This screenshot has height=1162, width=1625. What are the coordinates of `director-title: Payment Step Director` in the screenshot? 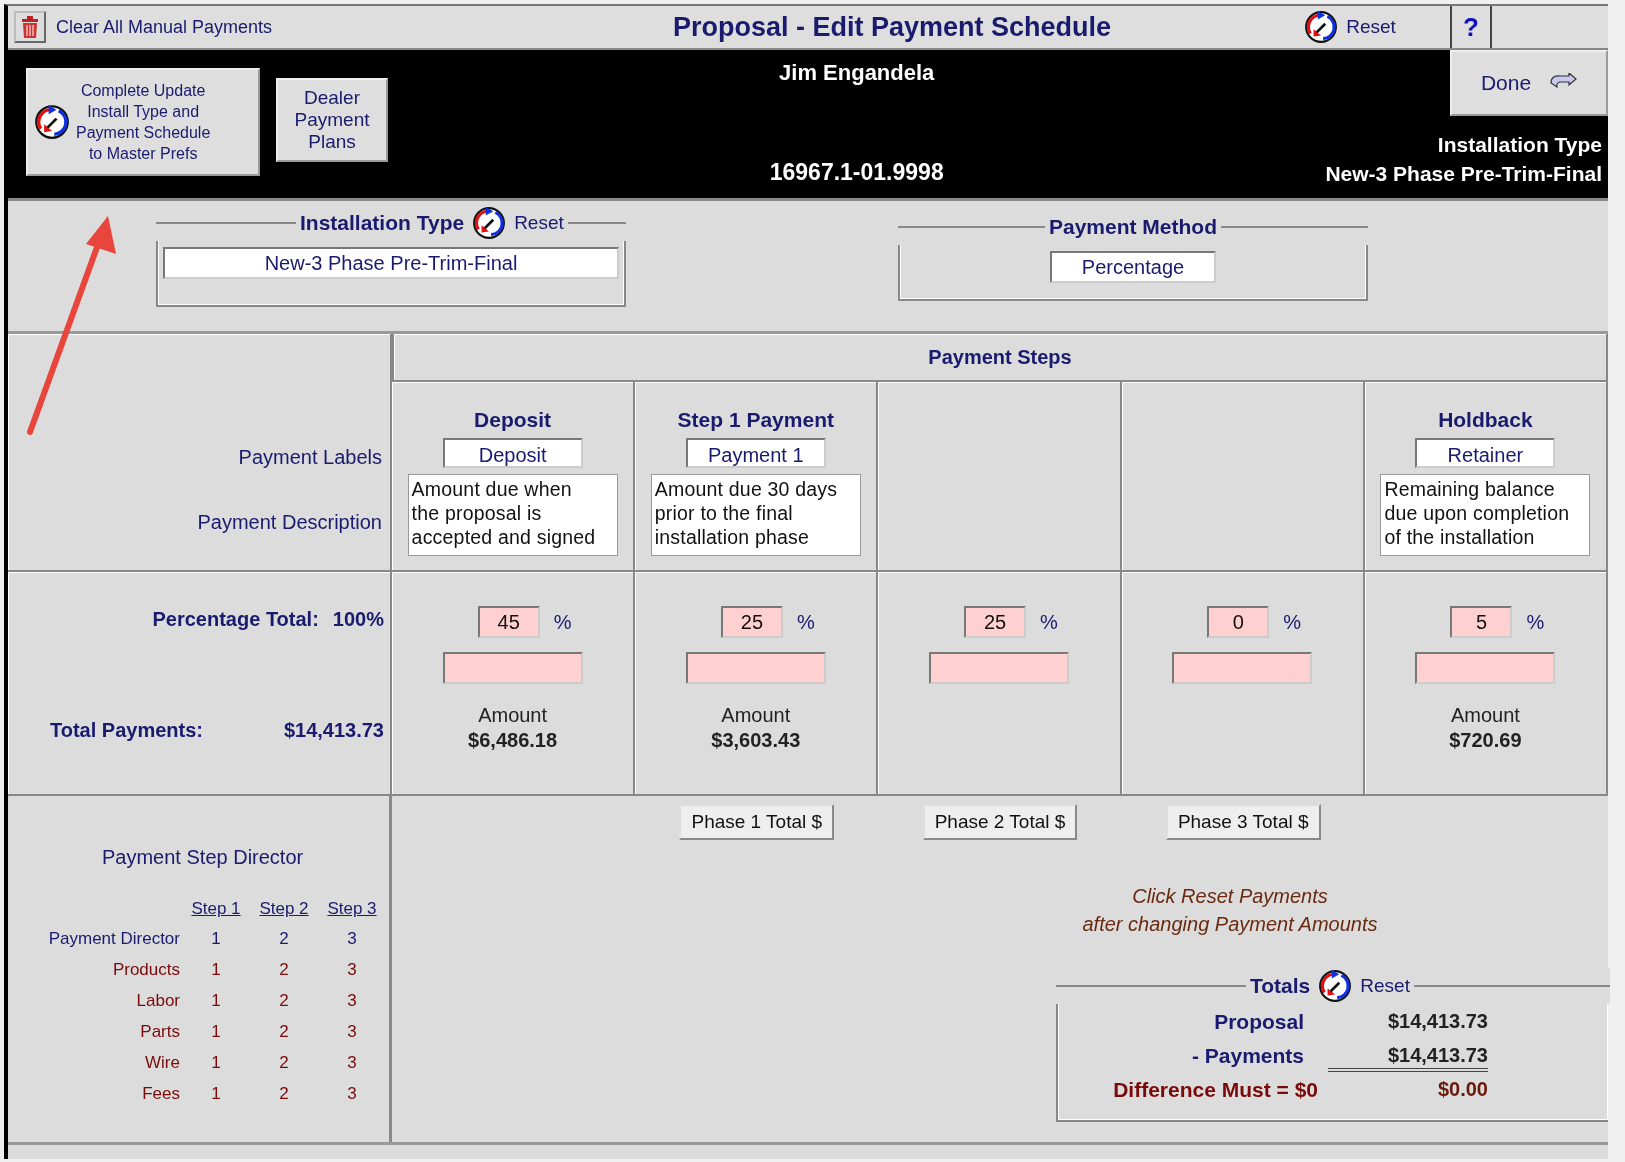 It's located at (203, 857).